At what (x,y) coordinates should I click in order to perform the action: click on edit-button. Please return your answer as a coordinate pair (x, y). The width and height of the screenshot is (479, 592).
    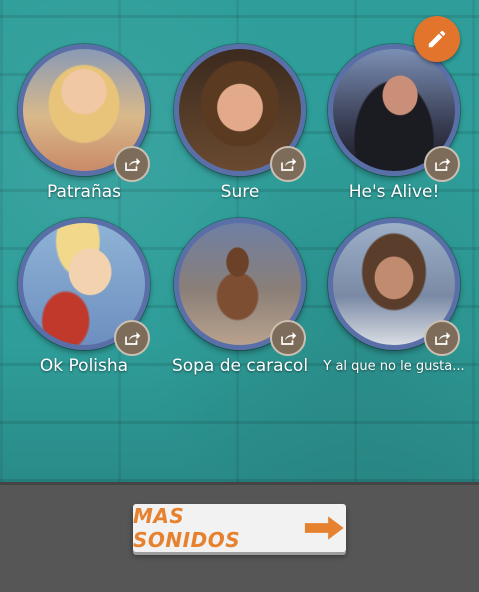
    Looking at the image, I should click on (437, 39).